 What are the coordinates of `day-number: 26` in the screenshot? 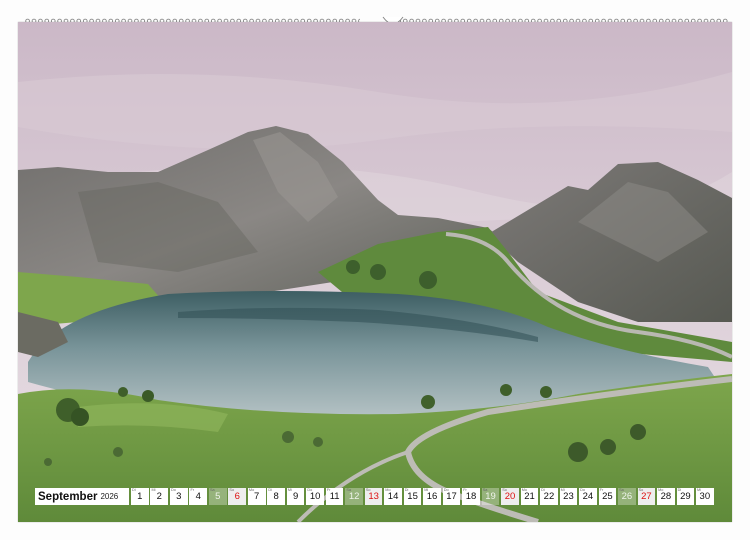 It's located at (627, 496).